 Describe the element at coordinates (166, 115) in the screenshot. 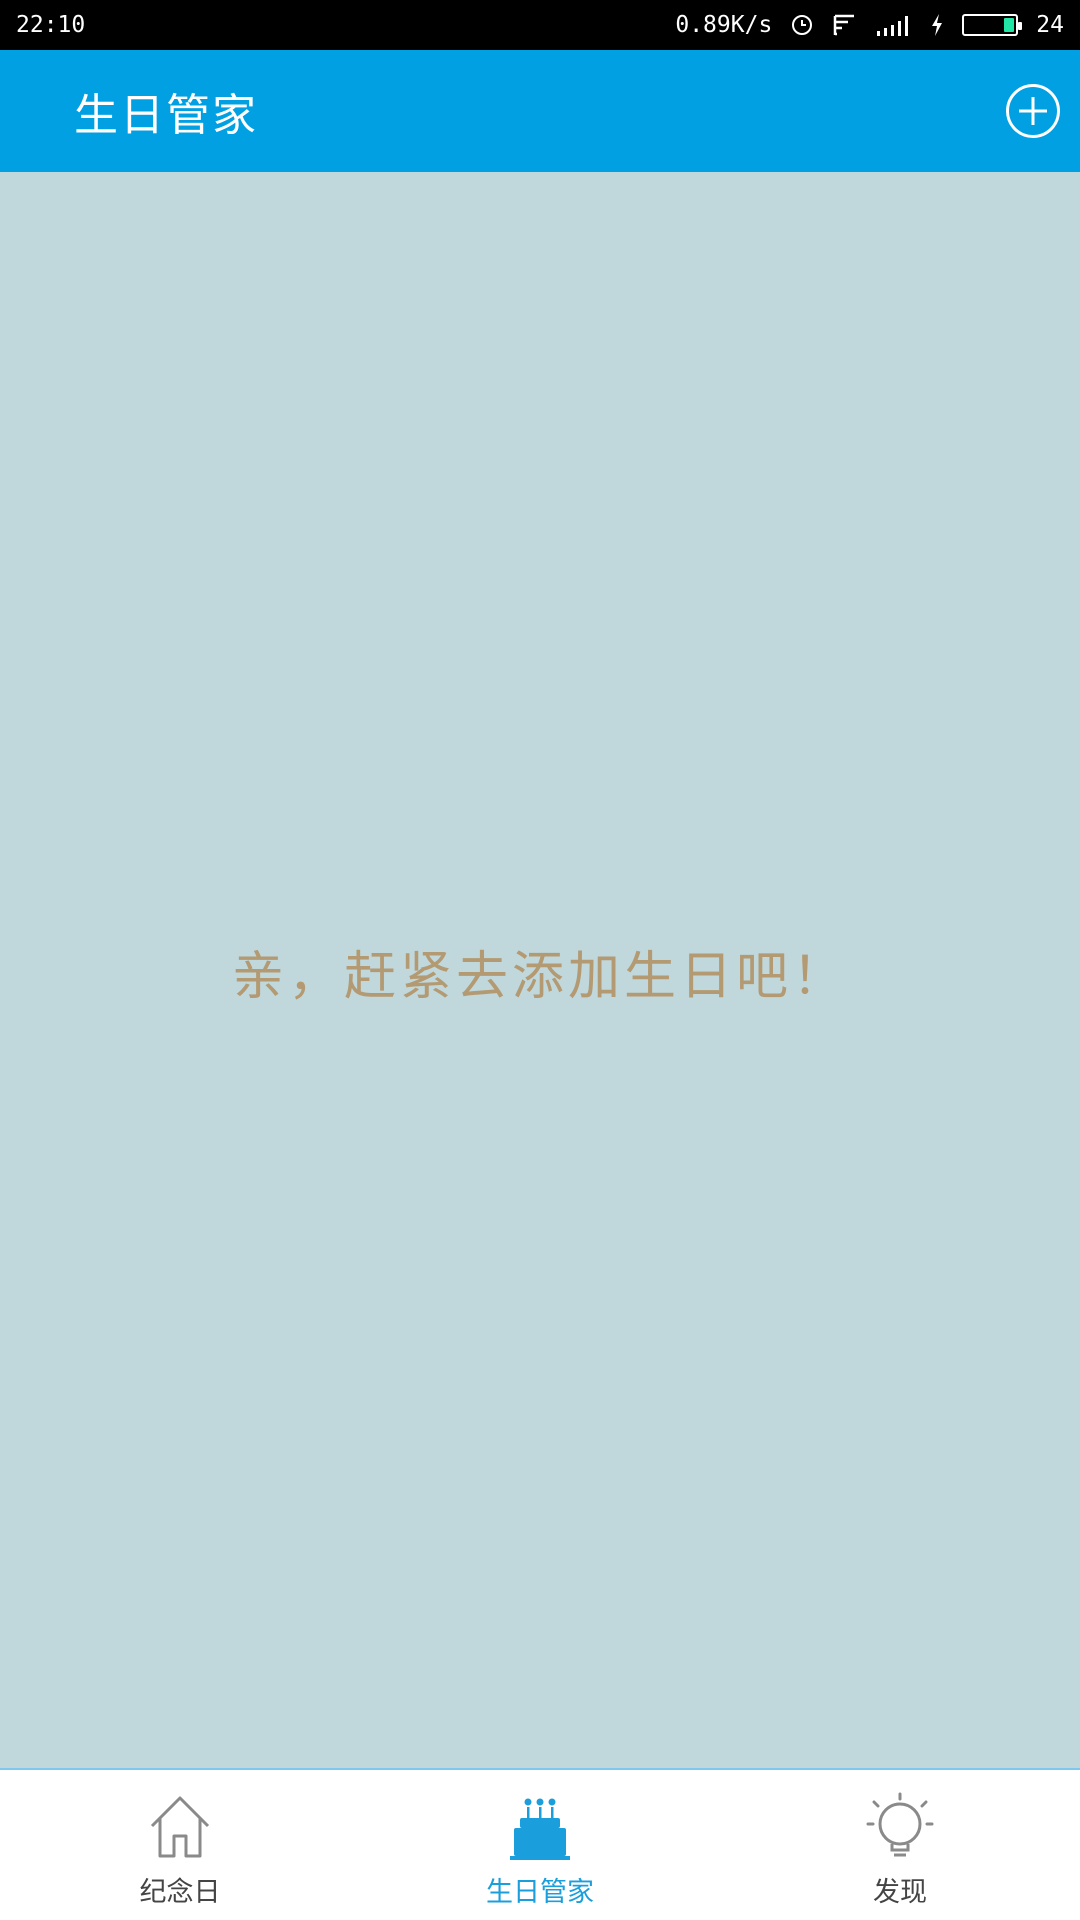

I see `page-title: 生日管家` at that location.